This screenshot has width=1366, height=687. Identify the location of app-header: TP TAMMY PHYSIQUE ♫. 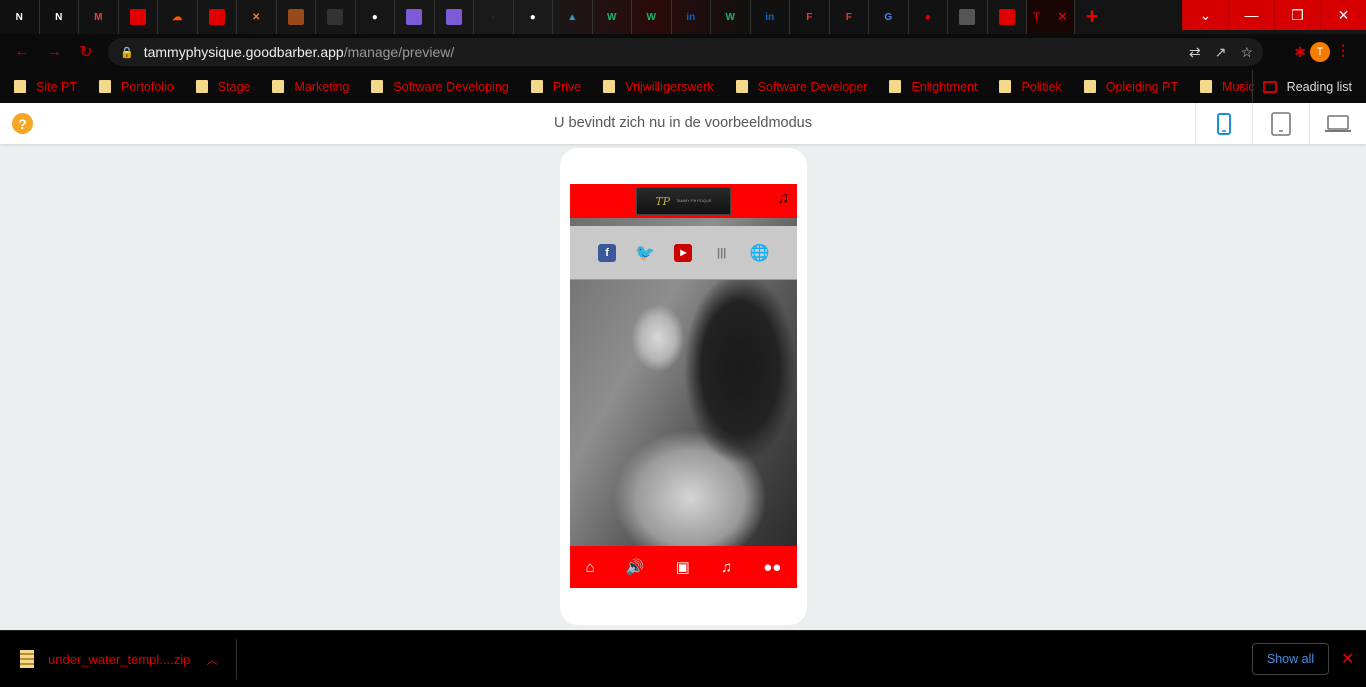
(683, 201).